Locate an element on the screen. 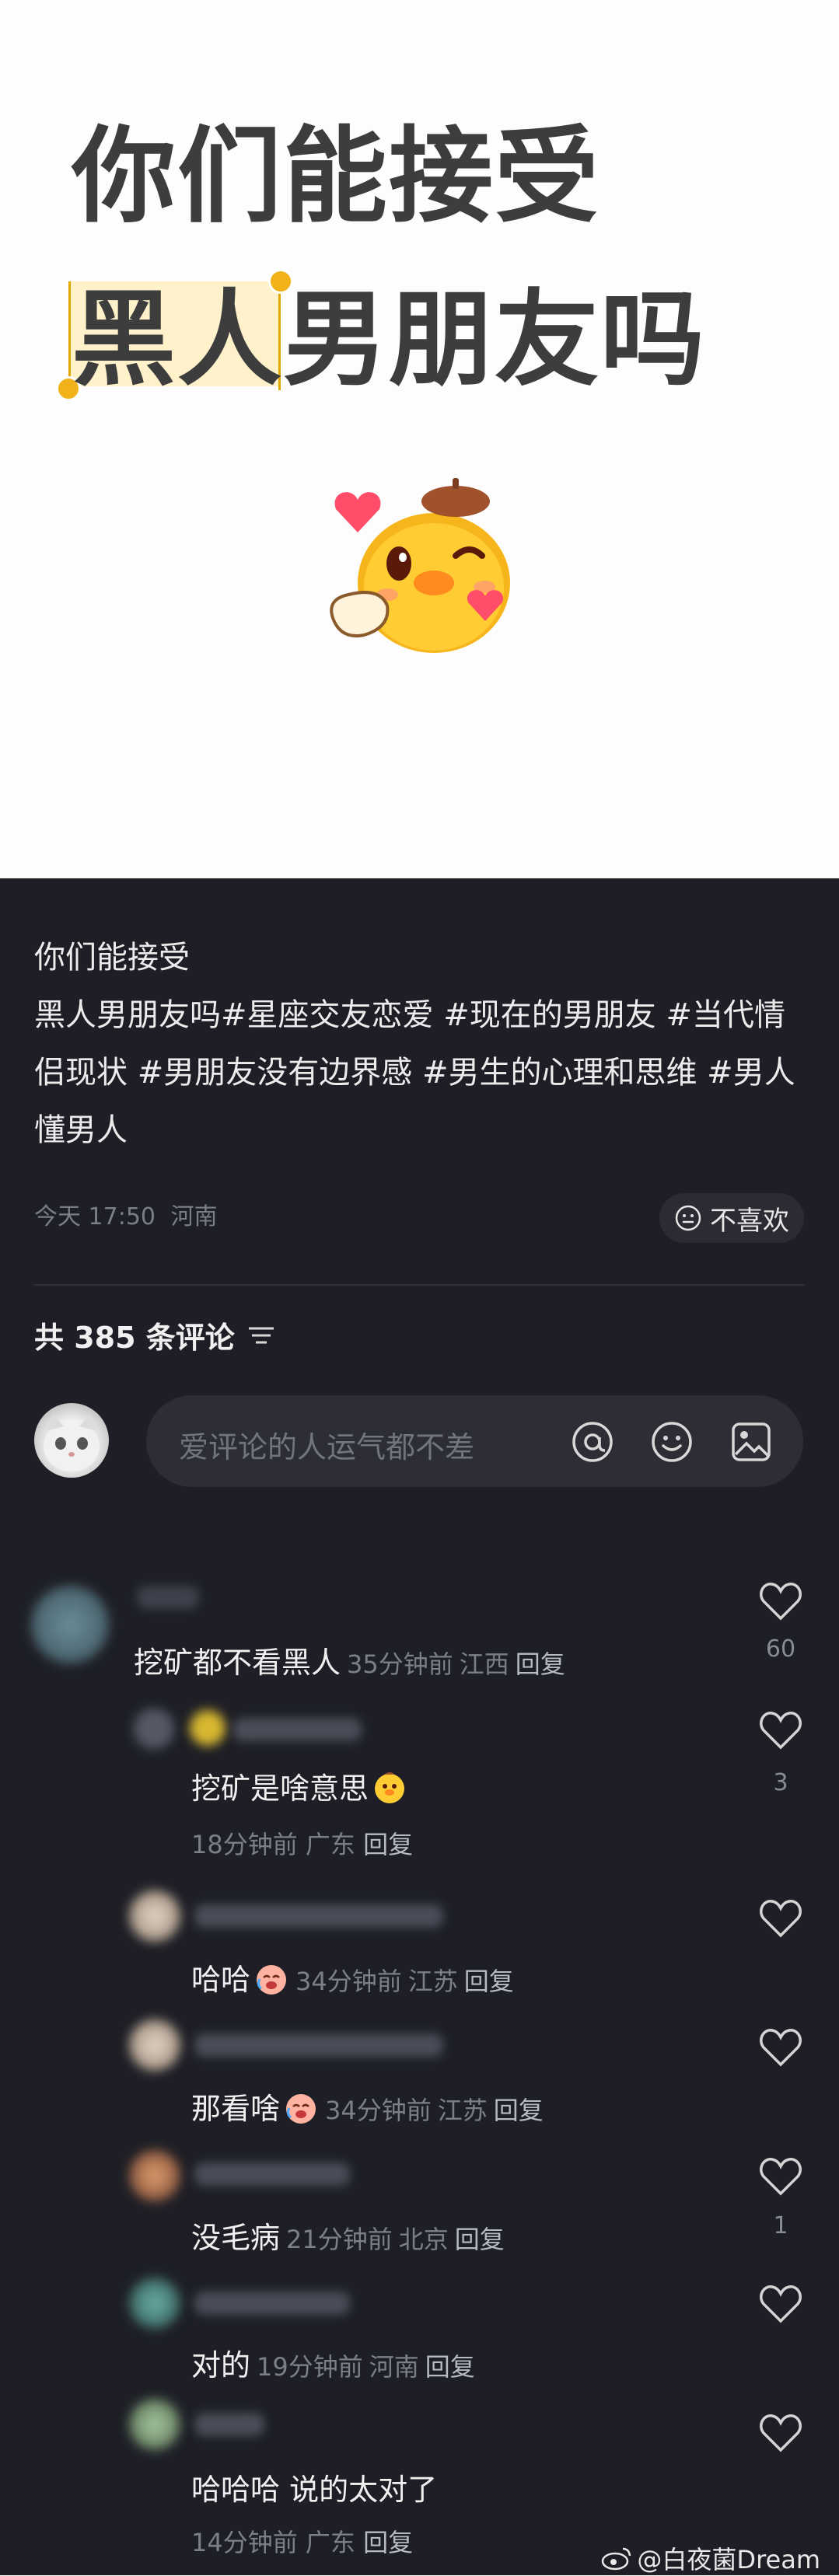 The image size is (839, 2576). card-title-rest: 男朋友吗 is located at coordinates (495, 340).